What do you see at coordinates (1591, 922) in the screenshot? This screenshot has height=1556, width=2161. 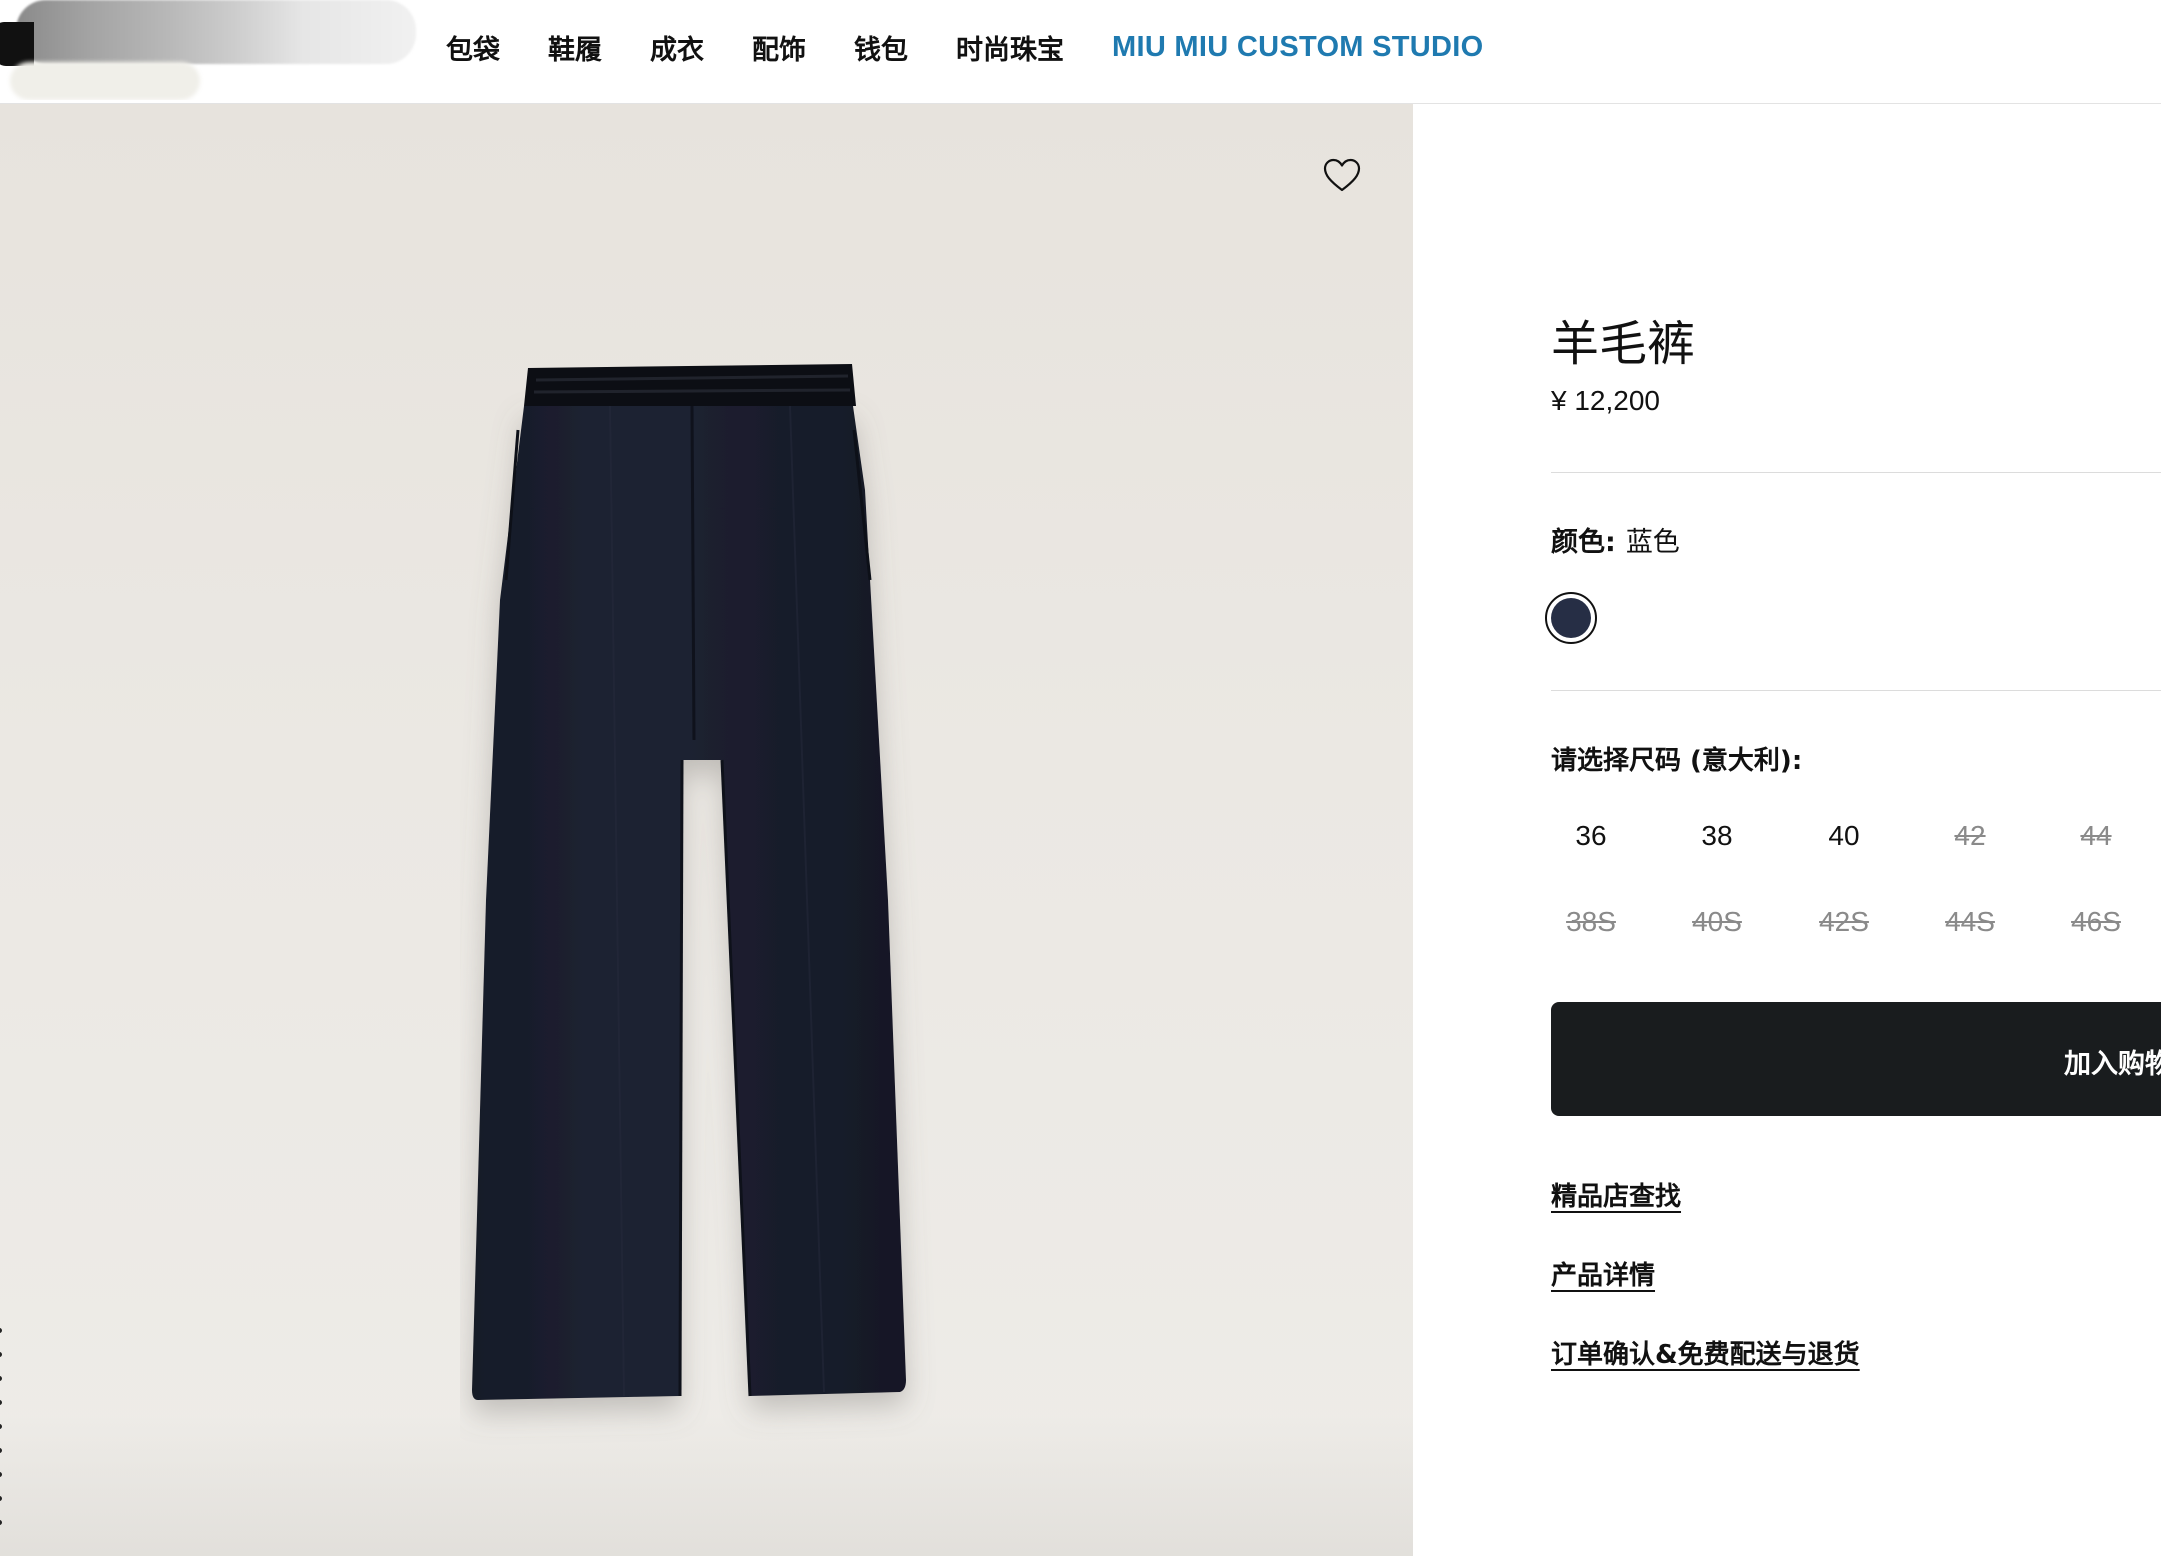 I see `size-option-38s-unavailable: 38S` at bounding box center [1591, 922].